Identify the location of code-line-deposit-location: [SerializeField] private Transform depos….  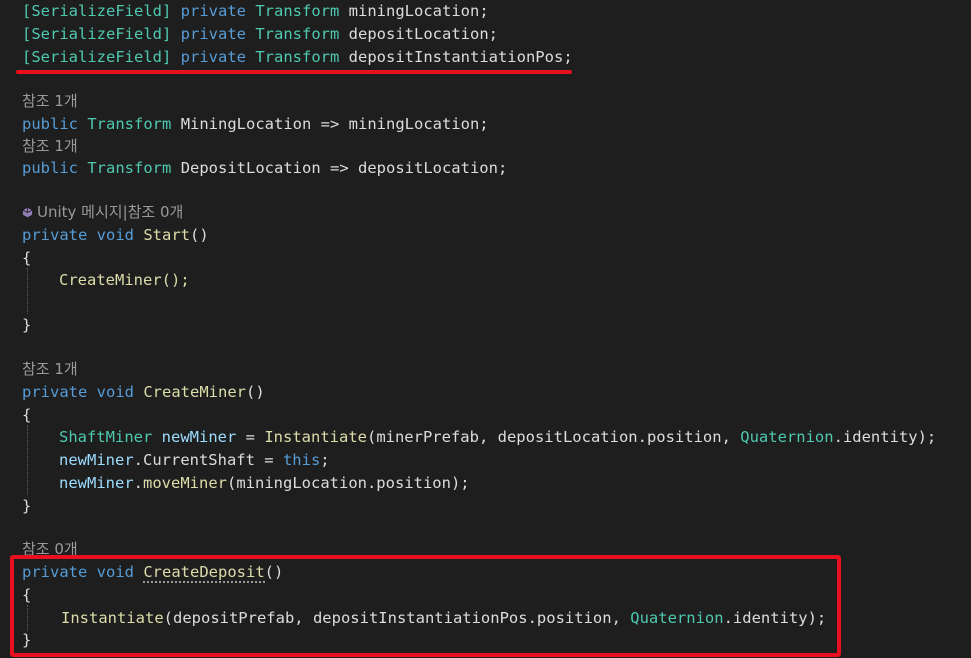
(260, 34).